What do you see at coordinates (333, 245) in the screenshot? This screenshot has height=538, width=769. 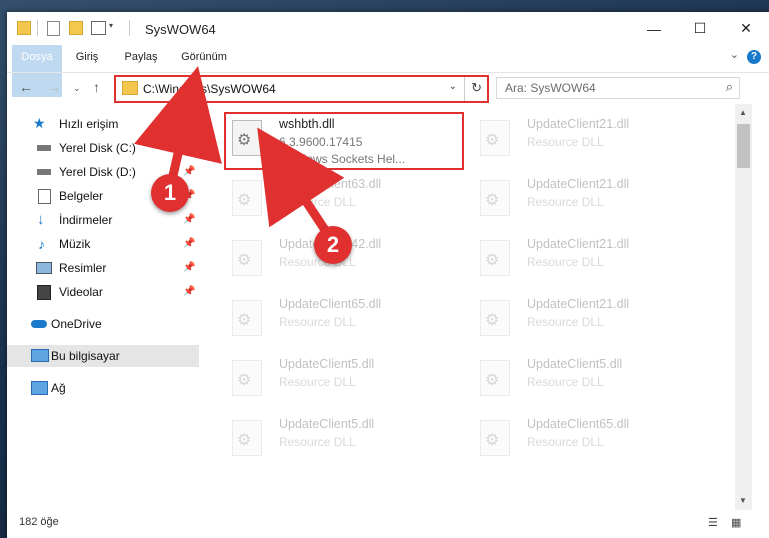 I see `step-badge-2: 2` at bounding box center [333, 245].